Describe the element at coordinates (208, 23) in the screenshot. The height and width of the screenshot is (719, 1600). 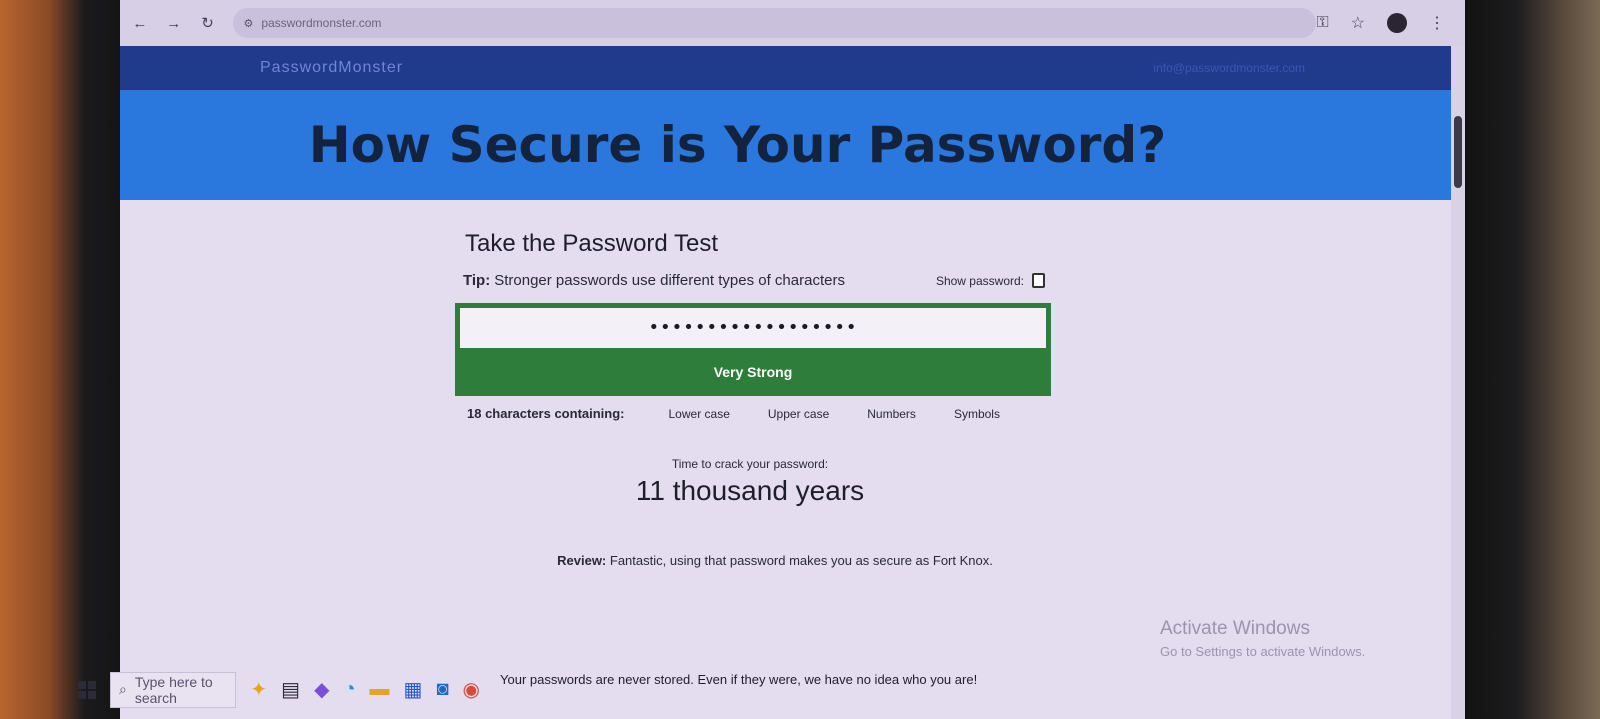
I see `reload-icon: ↻` at that location.